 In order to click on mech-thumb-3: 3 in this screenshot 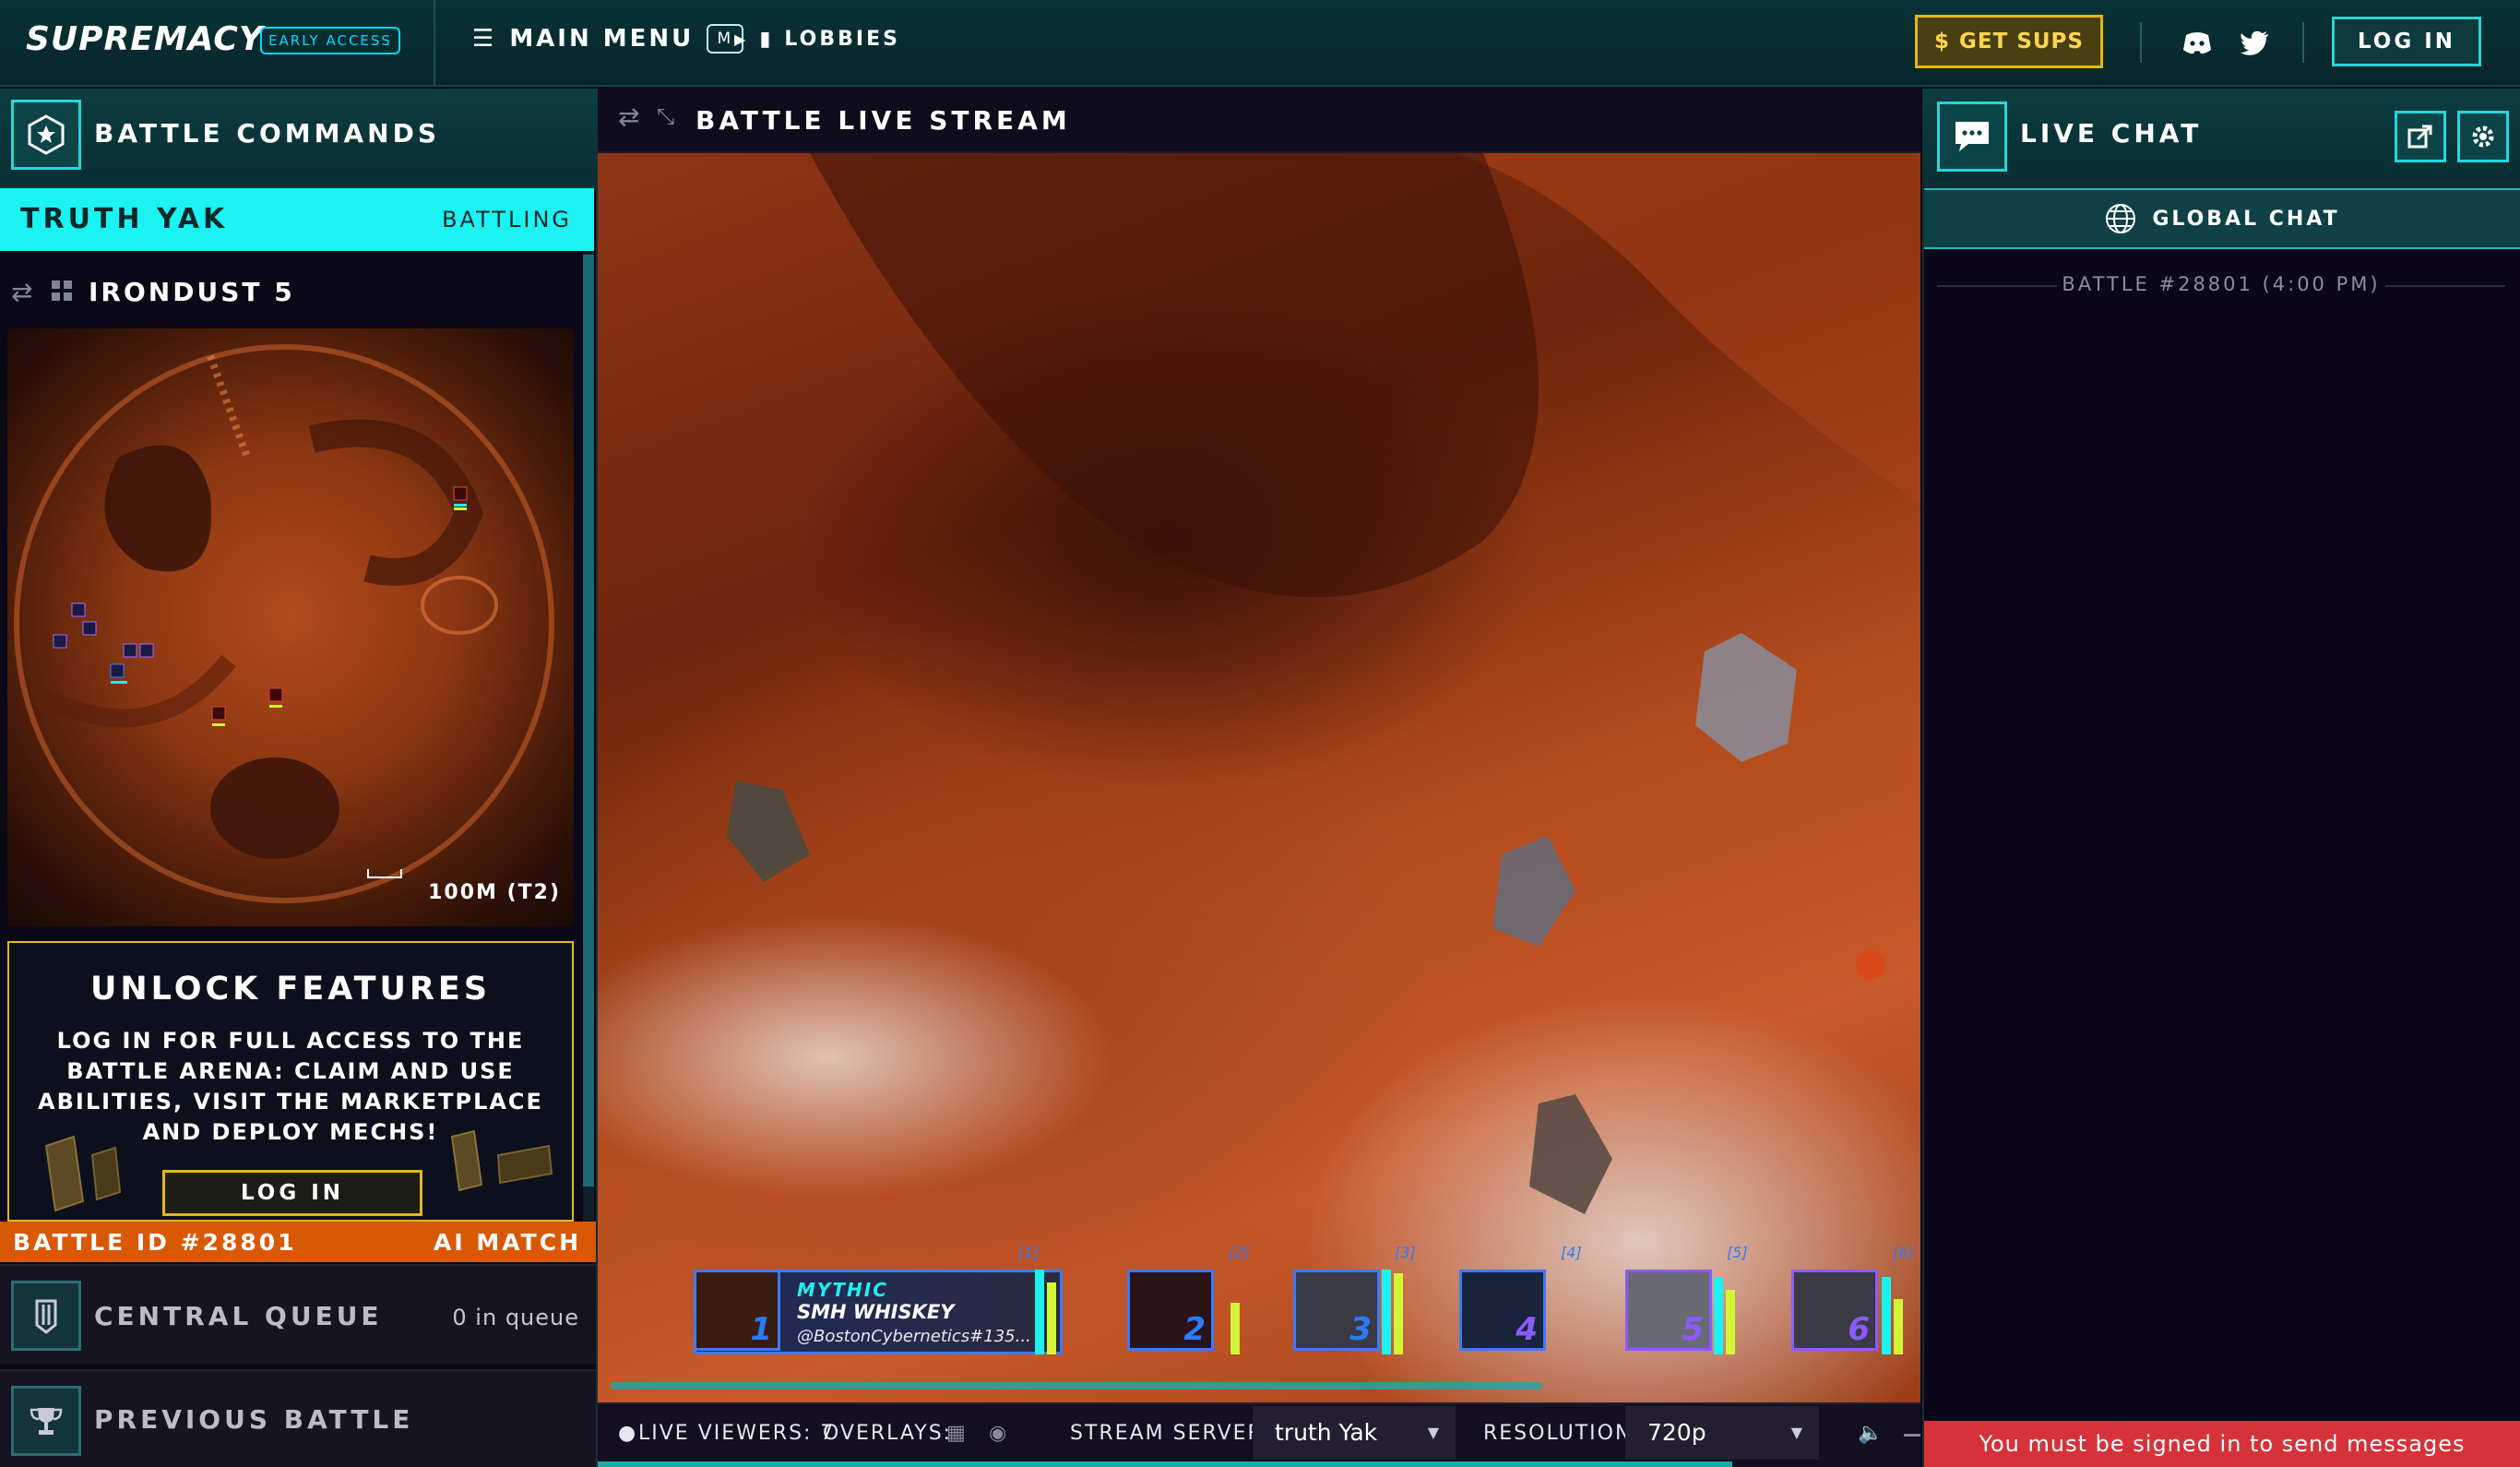, I will do `click(1336, 1311)`.